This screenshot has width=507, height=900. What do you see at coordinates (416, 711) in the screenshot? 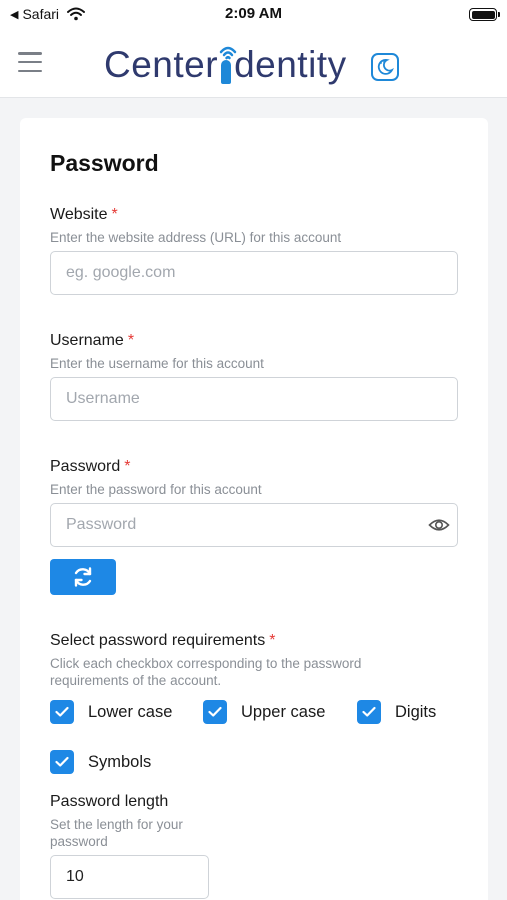
I see `checkbox-label: Digits` at bounding box center [416, 711].